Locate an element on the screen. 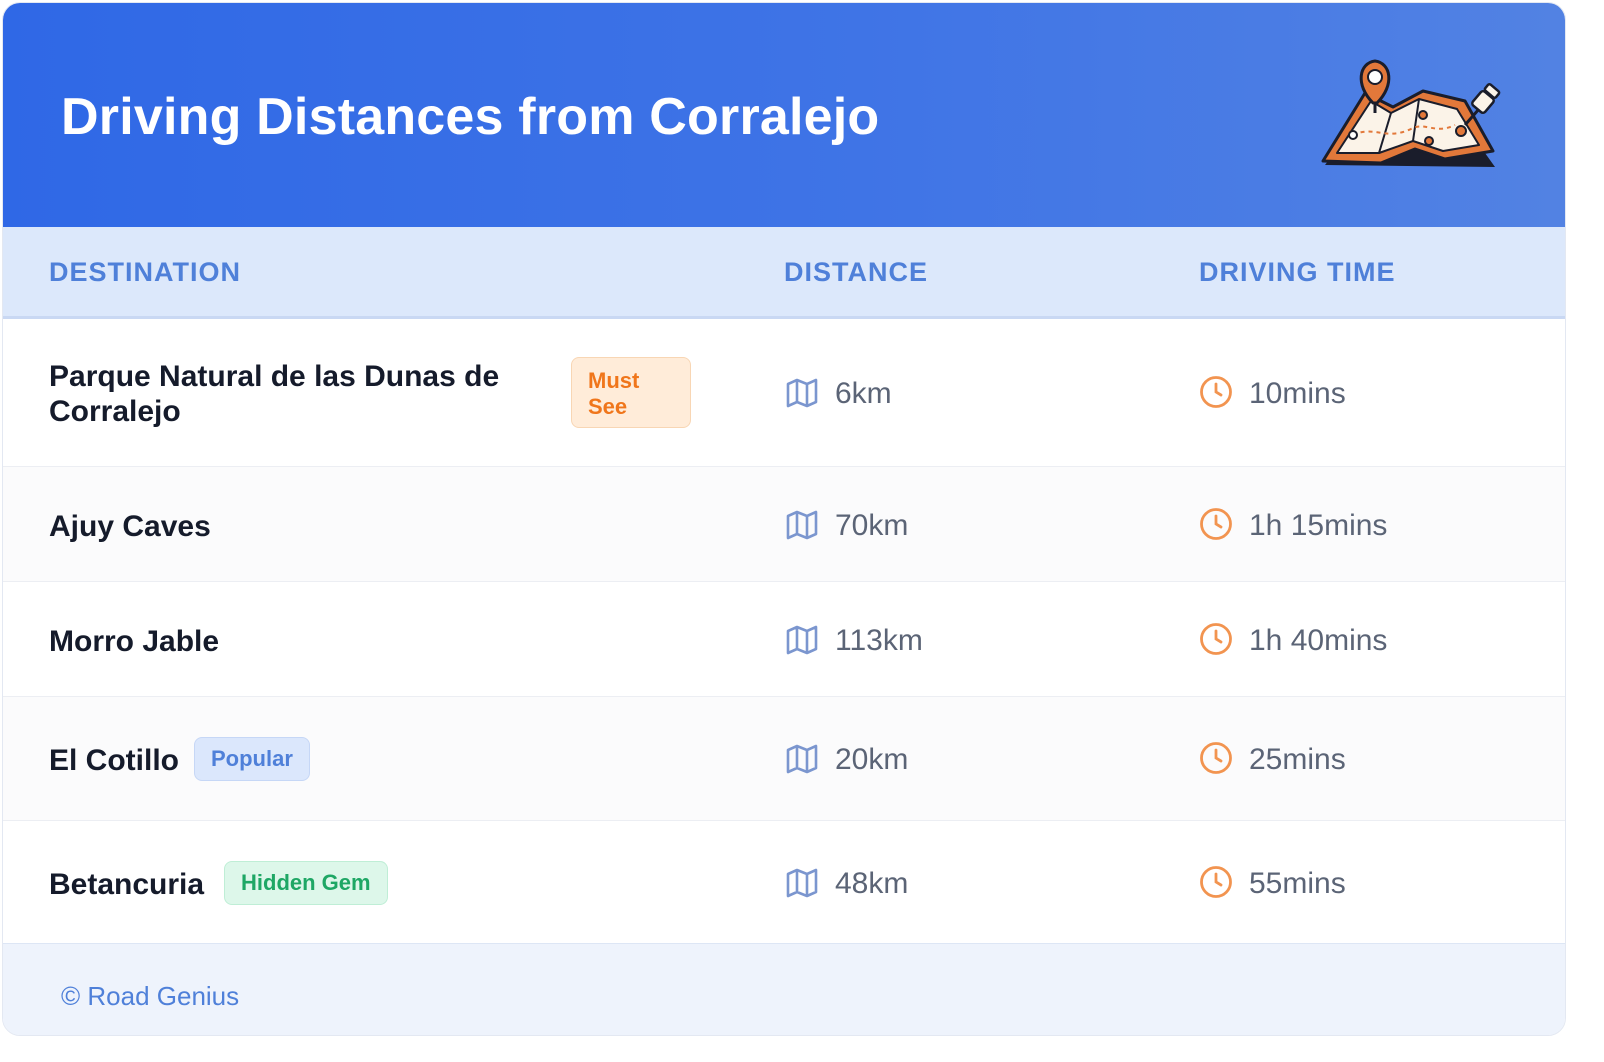 This screenshot has height=1062, width=1604. distance-value: 113km is located at coordinates (879, 640).